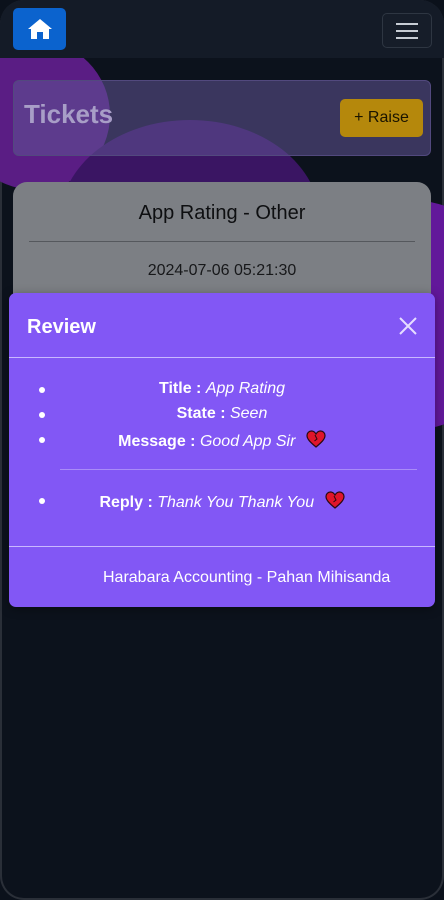 The width and height of the screenshot is (444, 900). Describe the element at coordinates (69, 114) in the screenshot. I see `page-title: Tickets` at that location.